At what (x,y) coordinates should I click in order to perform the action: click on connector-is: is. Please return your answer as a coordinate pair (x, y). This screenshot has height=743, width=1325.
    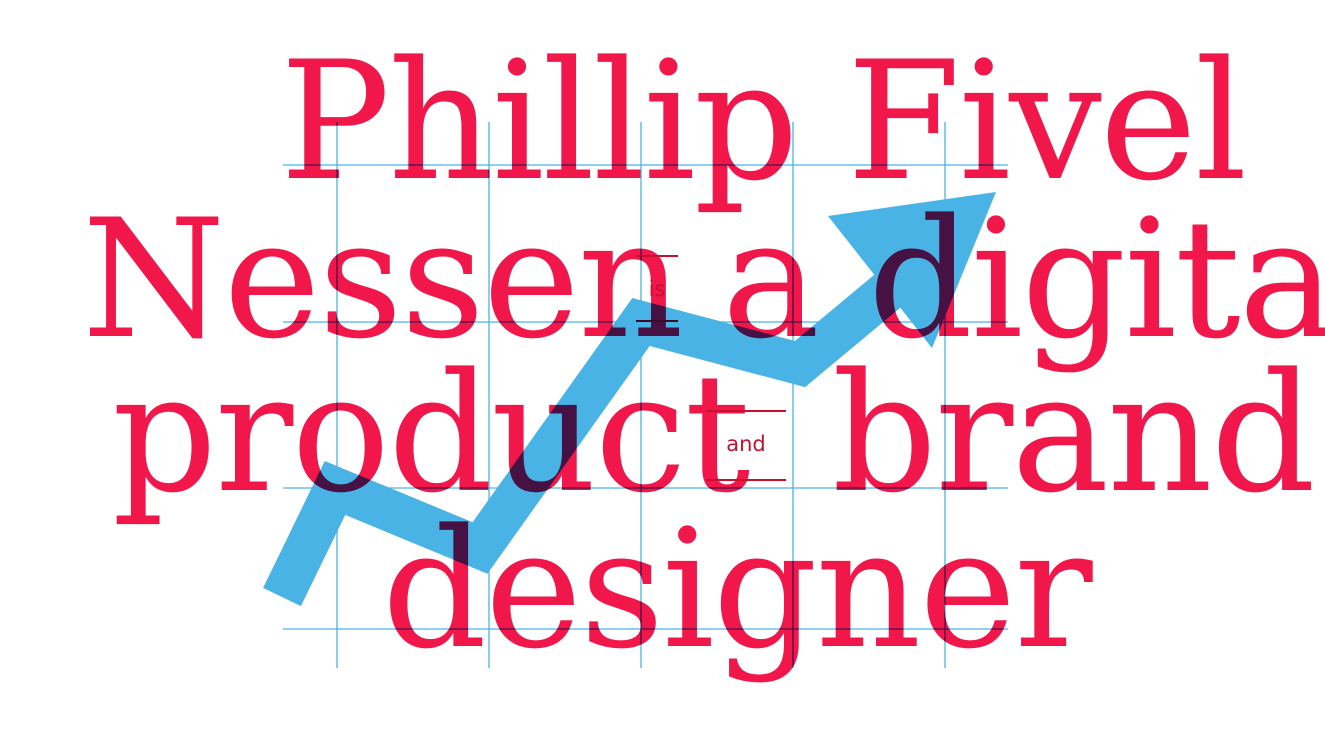
    Looking at the image, I should click on (657, 288).